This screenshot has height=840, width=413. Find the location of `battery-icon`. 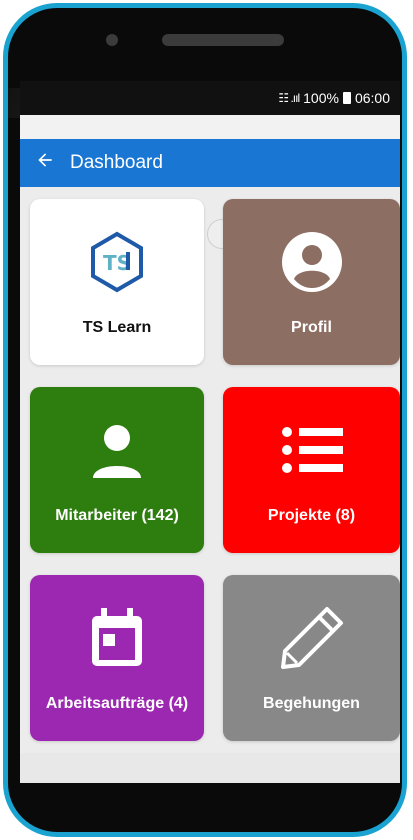

battery-icon is located at coordinates (346, 98).